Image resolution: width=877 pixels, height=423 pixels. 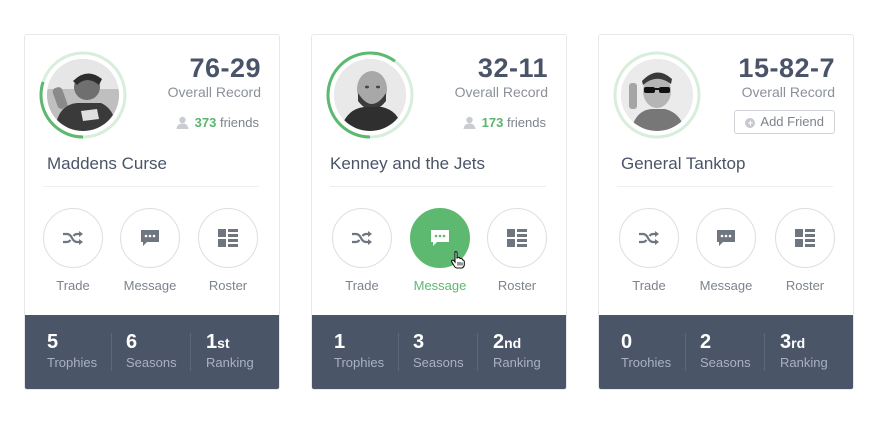 I want to click on stat-suffix: nd, so click(x=513, y=343).